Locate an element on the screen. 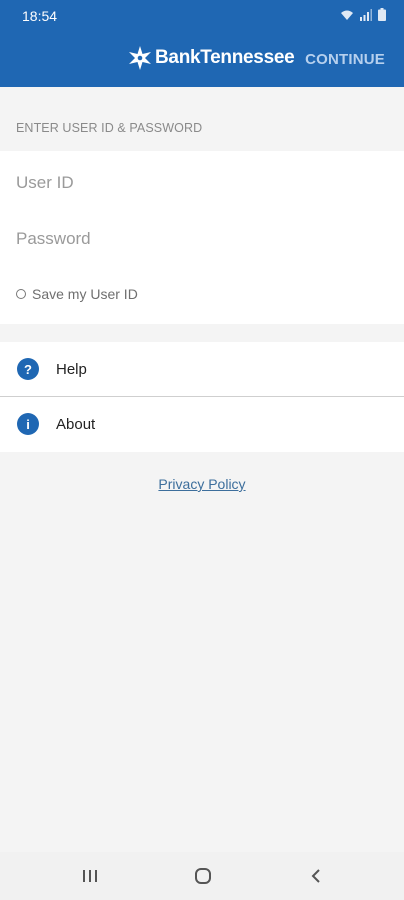  wifi-icon is located at coordinates (347, 15).